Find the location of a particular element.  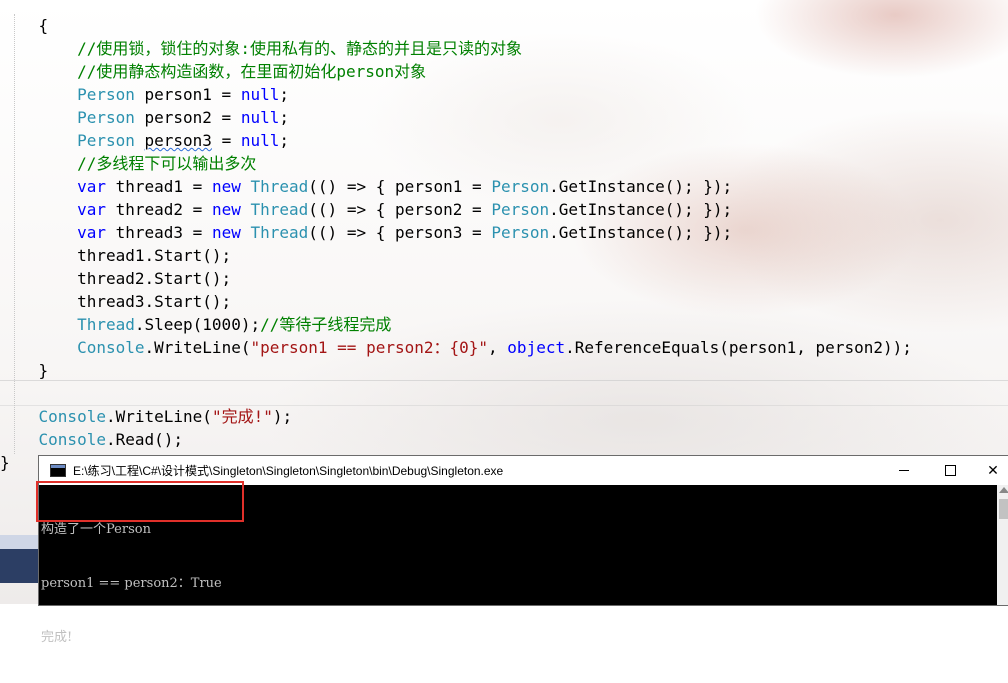

code-token: thread3 = is located at coordinates (158, 232).